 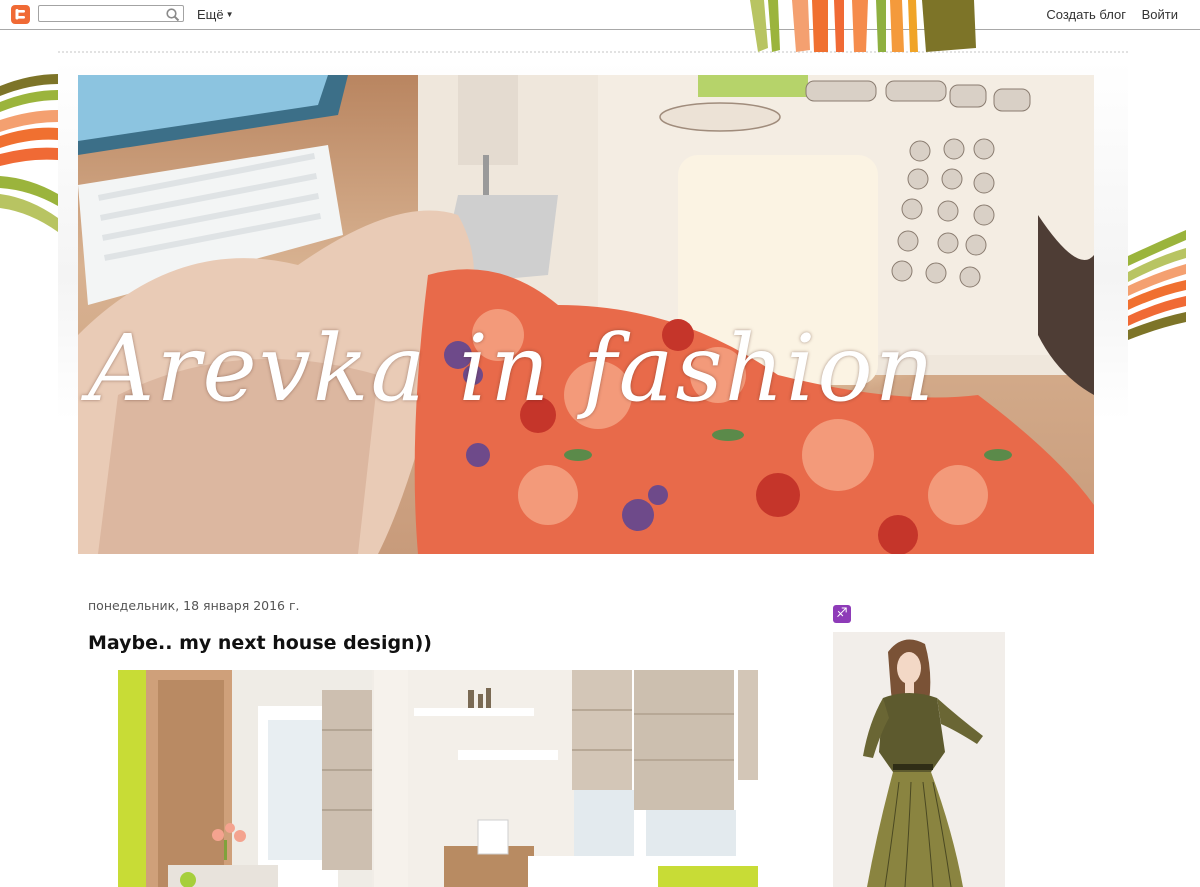 I want to click on more-menu-label: Ещё, so click(x=210, y=14).